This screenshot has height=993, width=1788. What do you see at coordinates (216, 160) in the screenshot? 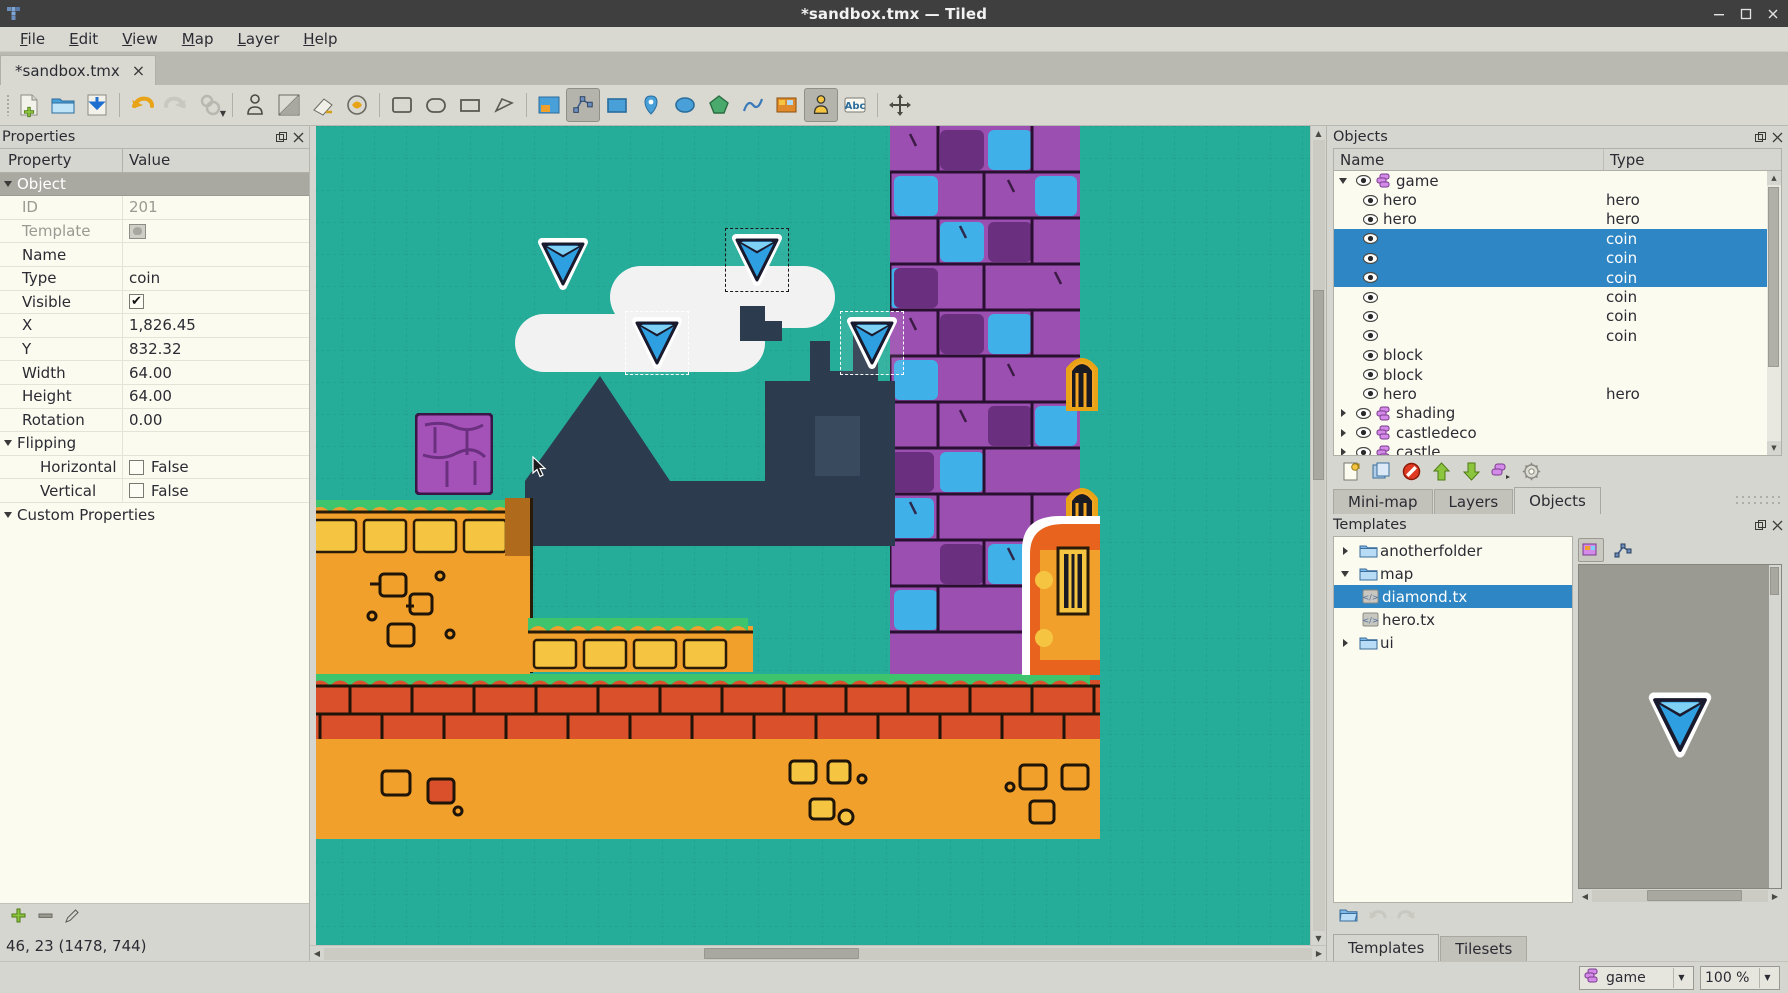
I see `column-header-value: Value` at bounding box center [216, 160].